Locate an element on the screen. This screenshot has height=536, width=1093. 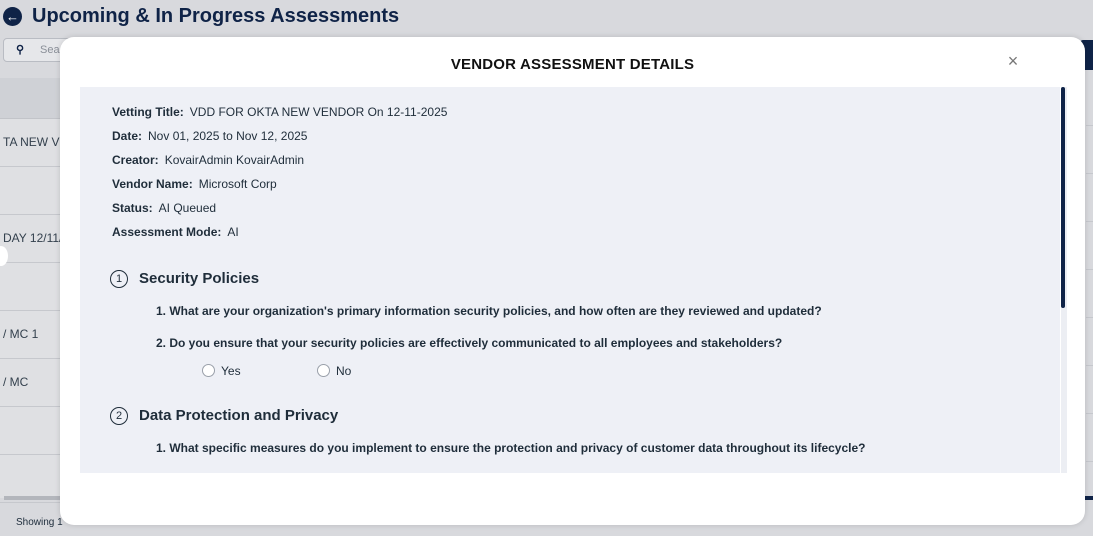
detail-value: AI is located at coordinates (233, 232).